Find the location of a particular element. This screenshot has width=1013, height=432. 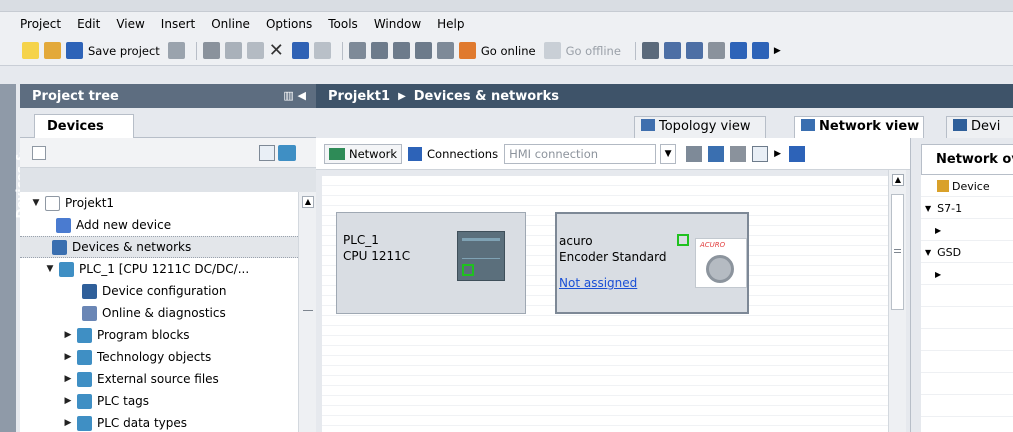

tree-item-online-diagnostics: Online & diagnostics is located at coordinates (159, 313).